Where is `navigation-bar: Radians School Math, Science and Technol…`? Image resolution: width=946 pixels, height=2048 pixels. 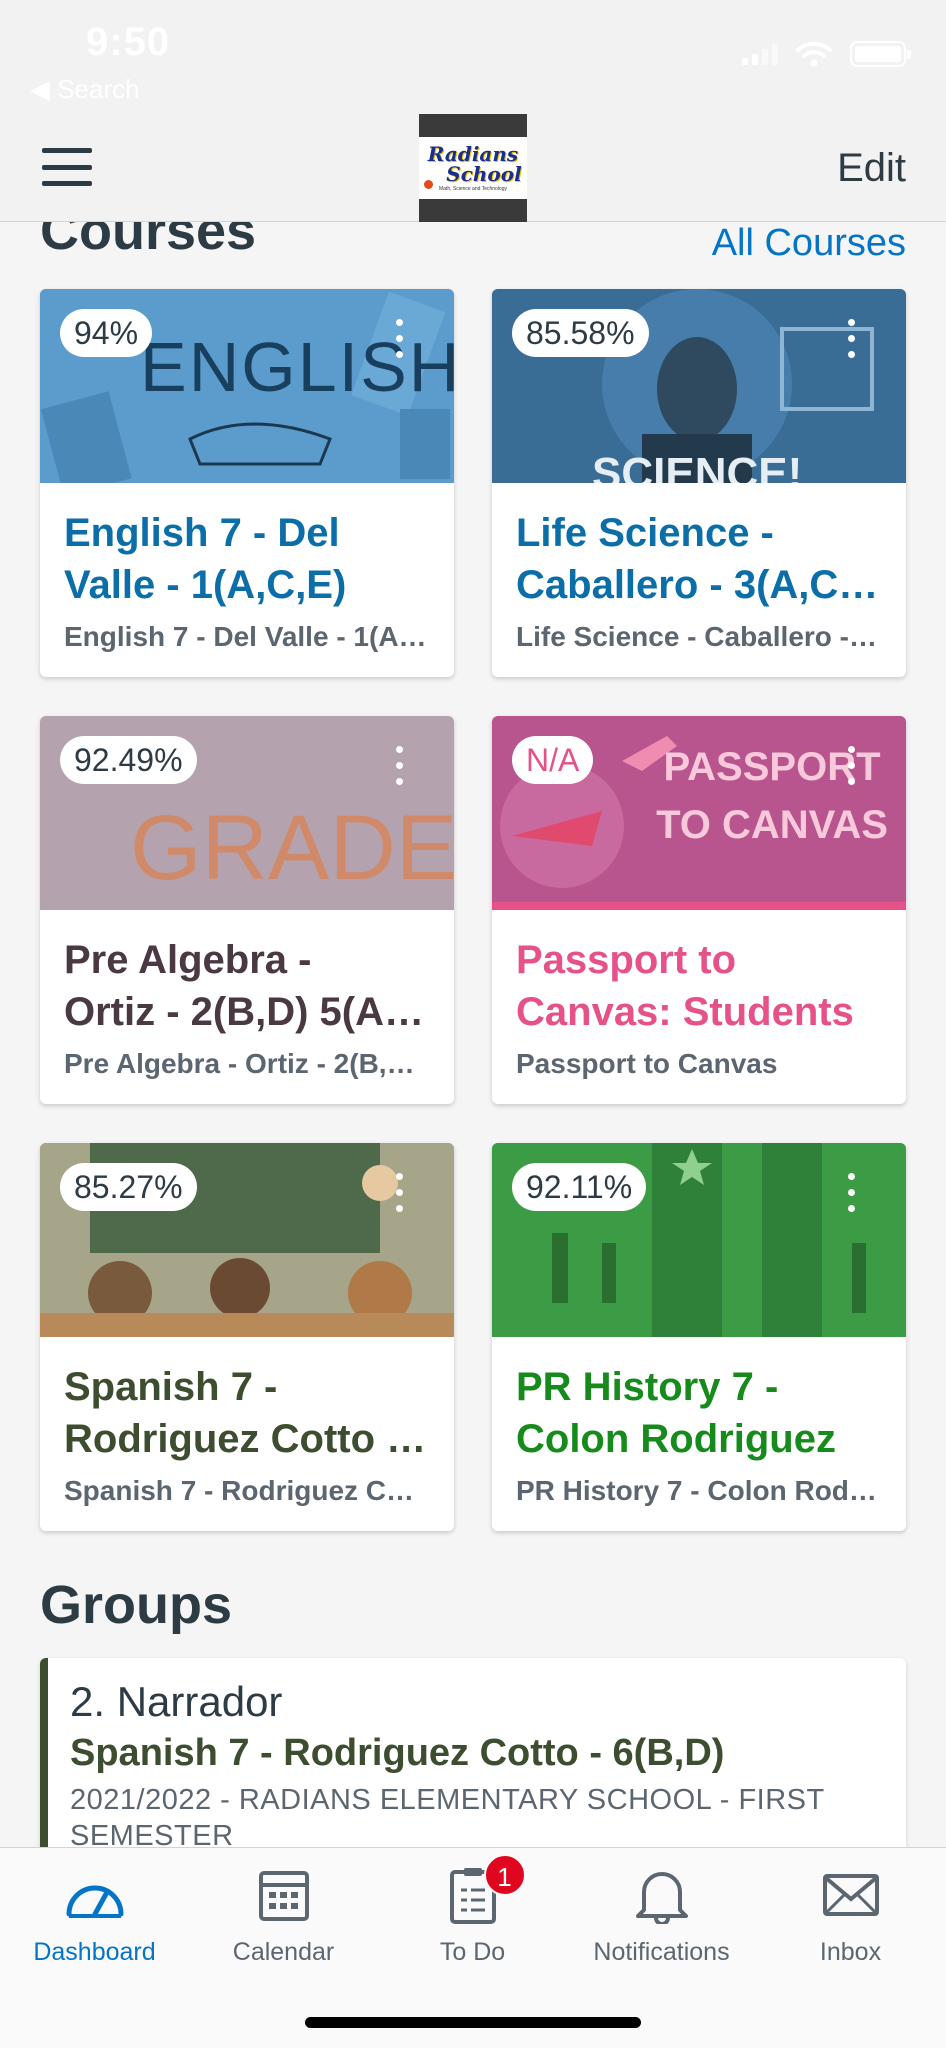 navigation-bar: Radians School Math, Science and Technol… is located at coordinates (473, 167).